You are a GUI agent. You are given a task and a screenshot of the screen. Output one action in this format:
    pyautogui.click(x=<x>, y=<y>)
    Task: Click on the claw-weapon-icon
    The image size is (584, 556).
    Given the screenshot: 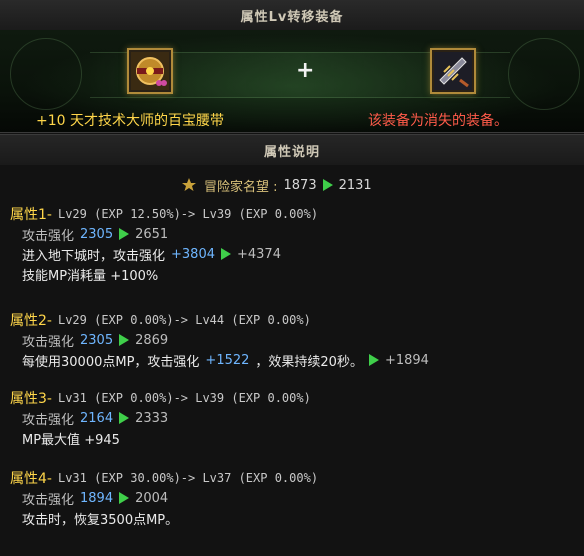 What is the action you would take?
    pyautogui.click(x=453, y=71)
    